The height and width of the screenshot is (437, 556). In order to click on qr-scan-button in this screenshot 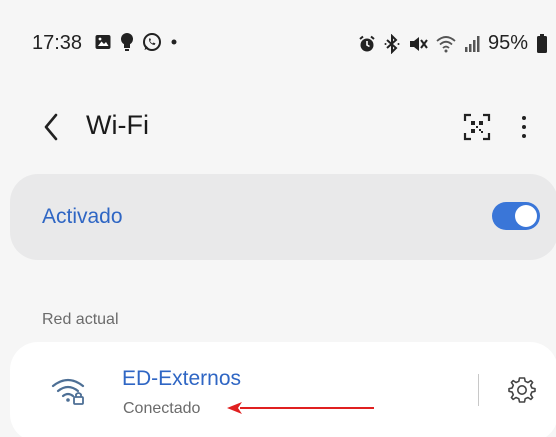, I will do `click(477, 127)`.